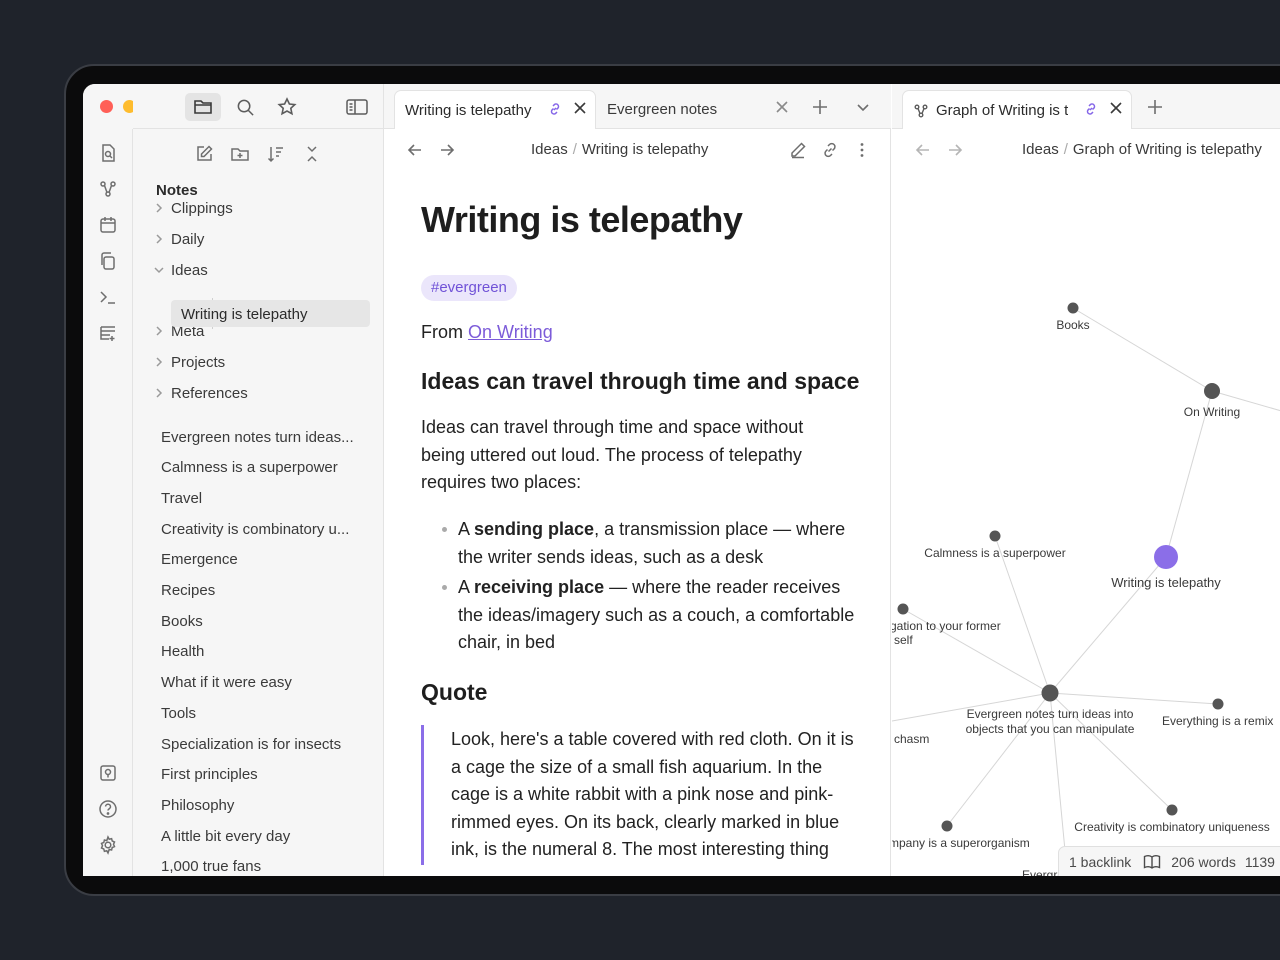 This screenshot has height=960, width=1280. Describe the element at coordinates (422, 795) in the screenshot. I see `blockquote-bar` at that location.